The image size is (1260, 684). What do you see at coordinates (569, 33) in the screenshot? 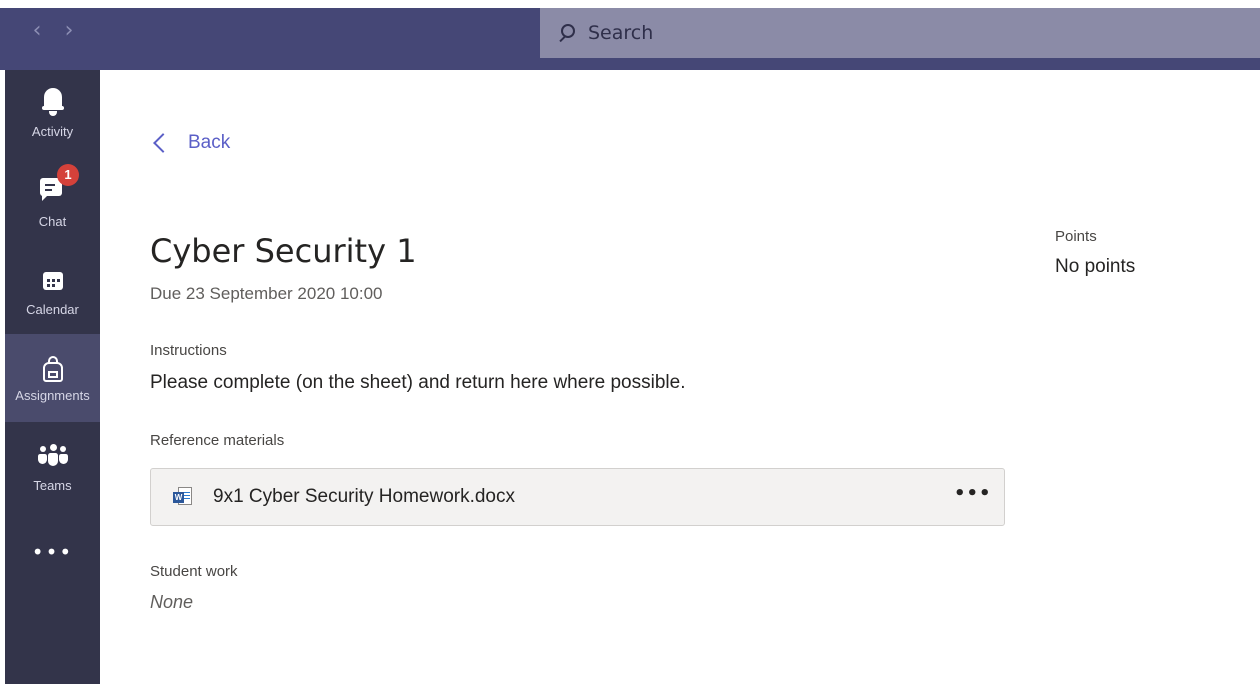
I see `search-icon` at bounding box center [569, 33].